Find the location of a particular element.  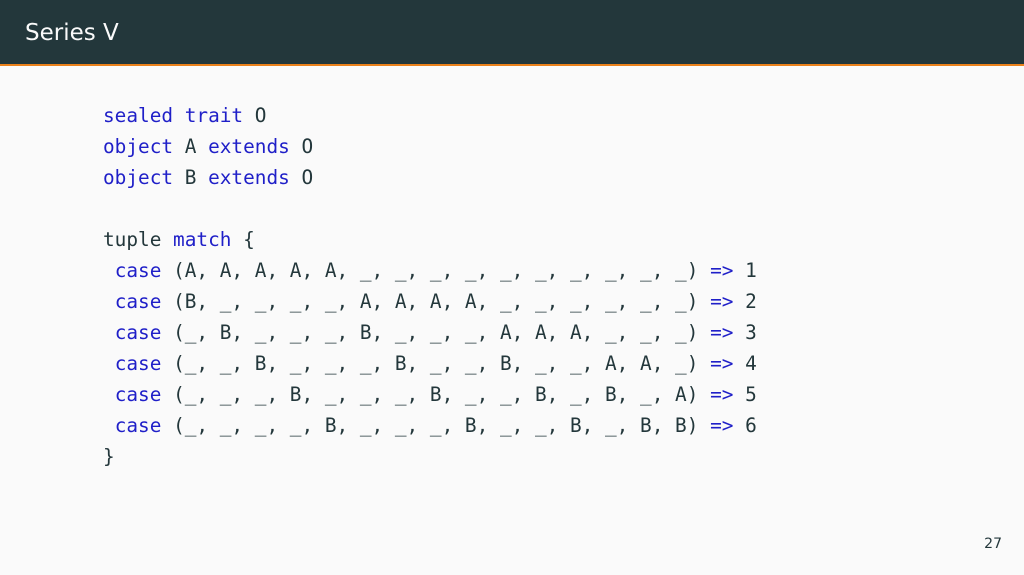

code-keyword: match is located at coordinates (202, 239).